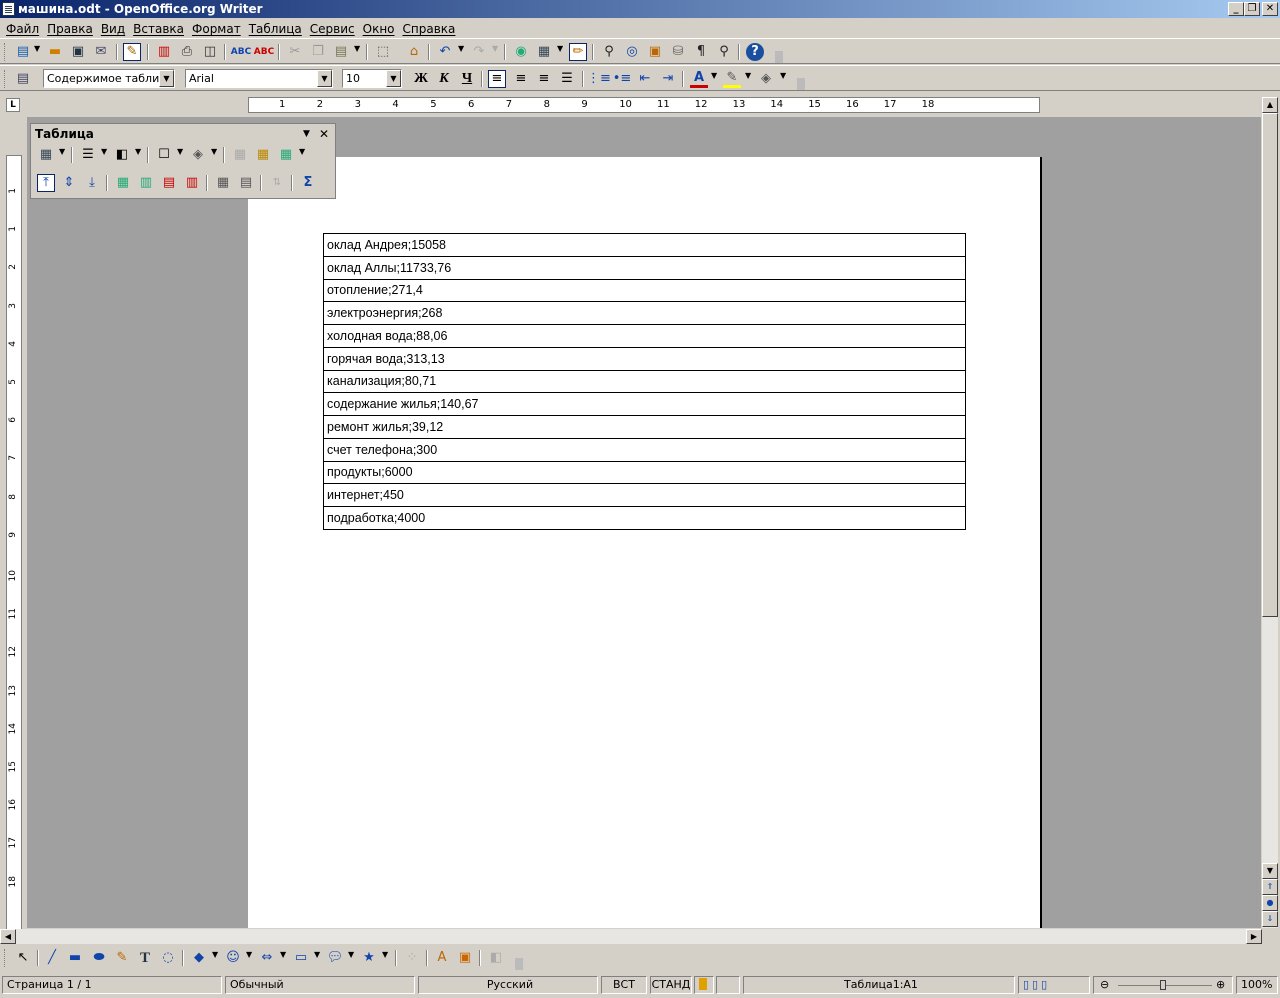 Image resolution: width=1280 pixels, height=998 pixels. What do you see at coordinates (183, 134) in the screenshot?
I see `table-panel-titlebar: Таблица ▼ ✕` at bounding box center [183, 134].